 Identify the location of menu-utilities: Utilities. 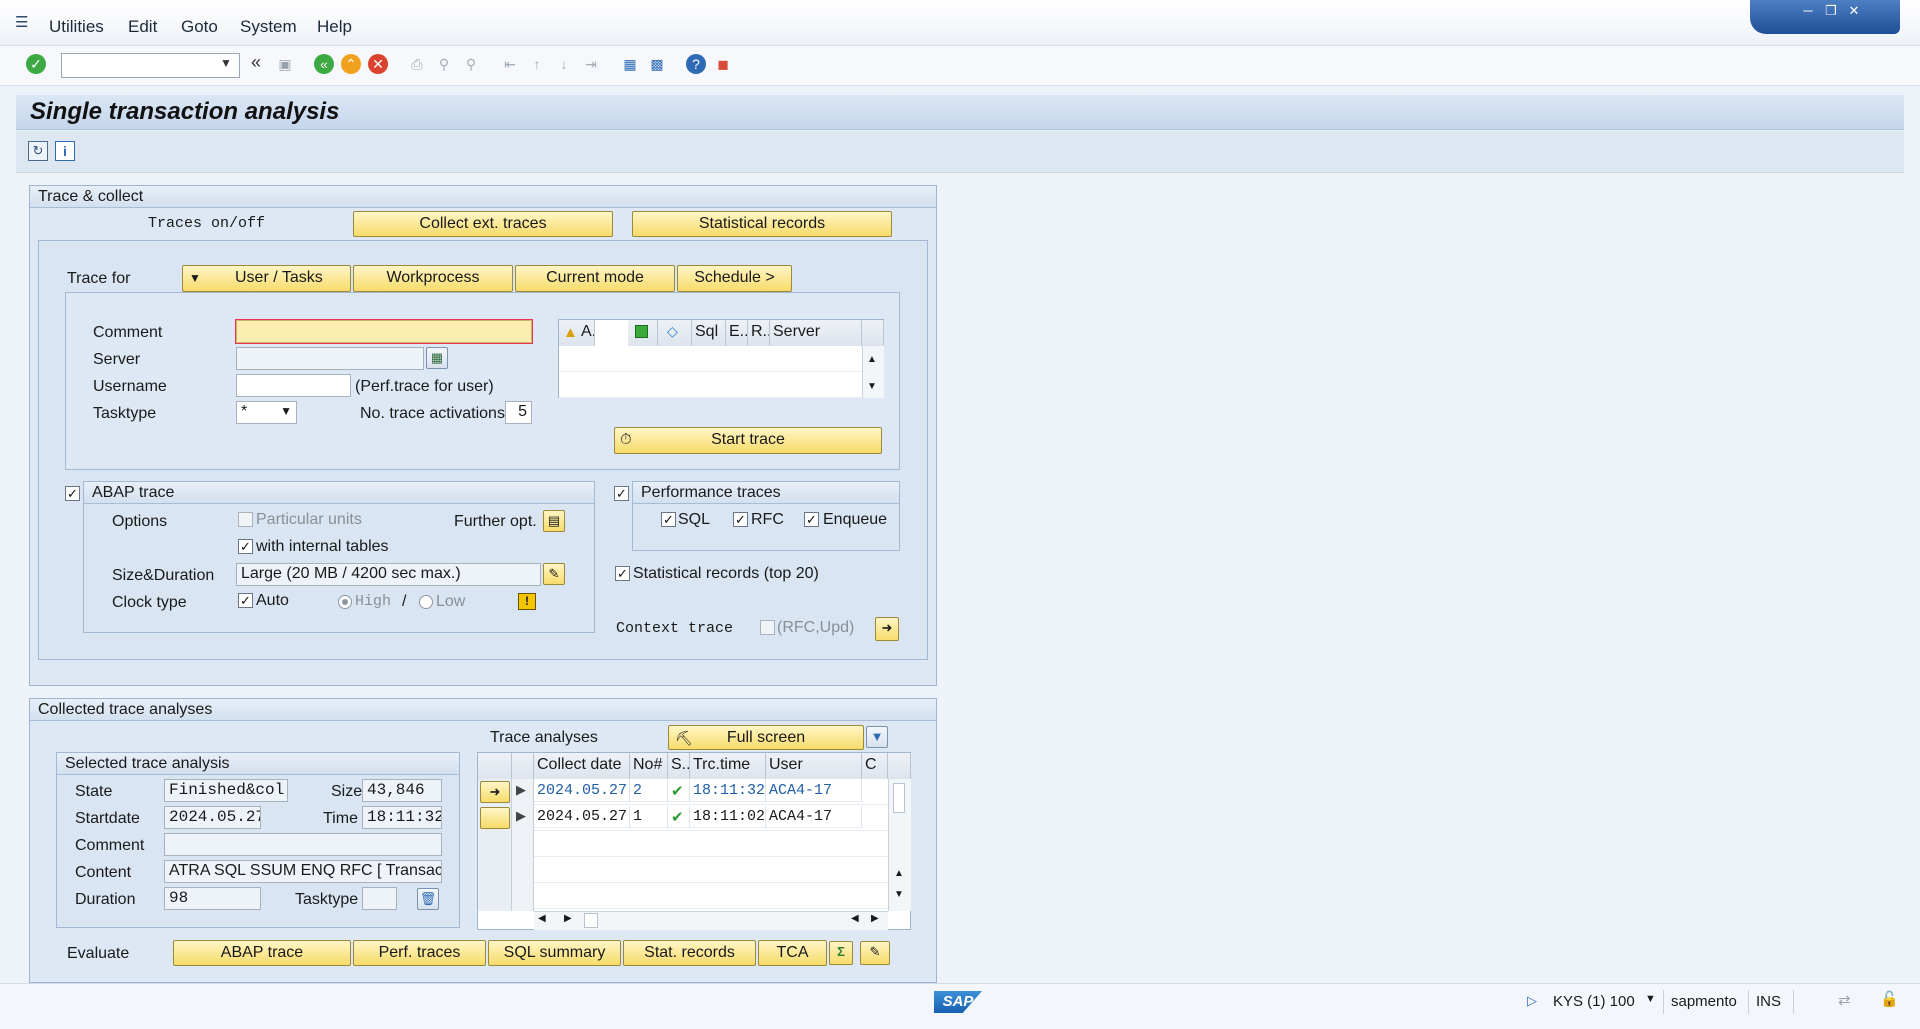
(76, 27).